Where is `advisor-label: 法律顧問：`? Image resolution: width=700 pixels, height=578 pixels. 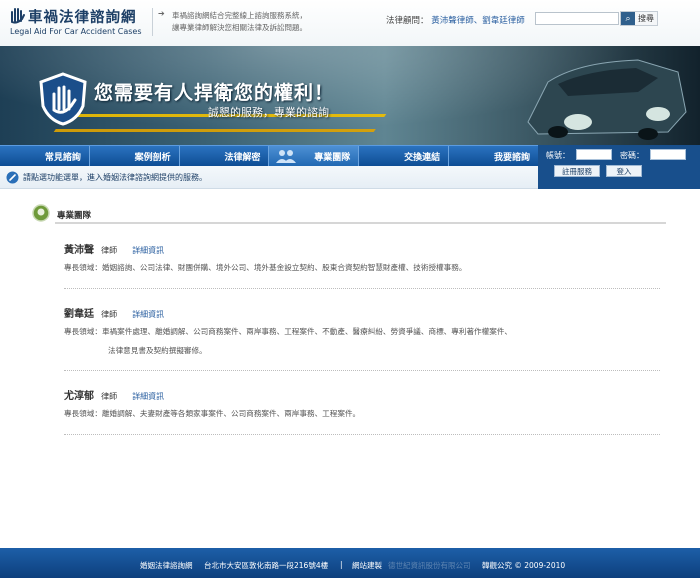 advisor-label: 法律顧問： is located at coordinates (407, 21).